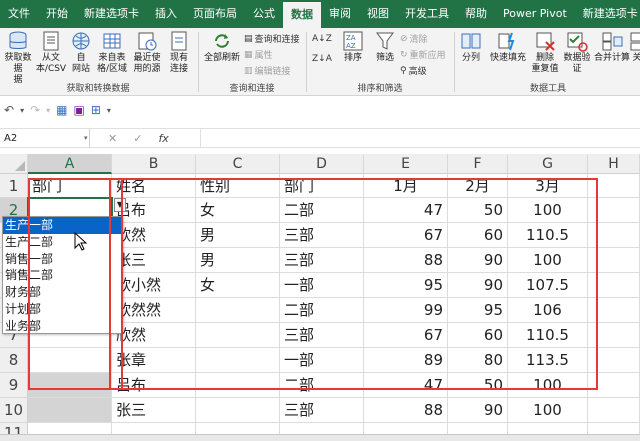  What do you see at coordinates (238, 360) in the screenshot?
I see `cell-c8` at bounding box center [238, 360].